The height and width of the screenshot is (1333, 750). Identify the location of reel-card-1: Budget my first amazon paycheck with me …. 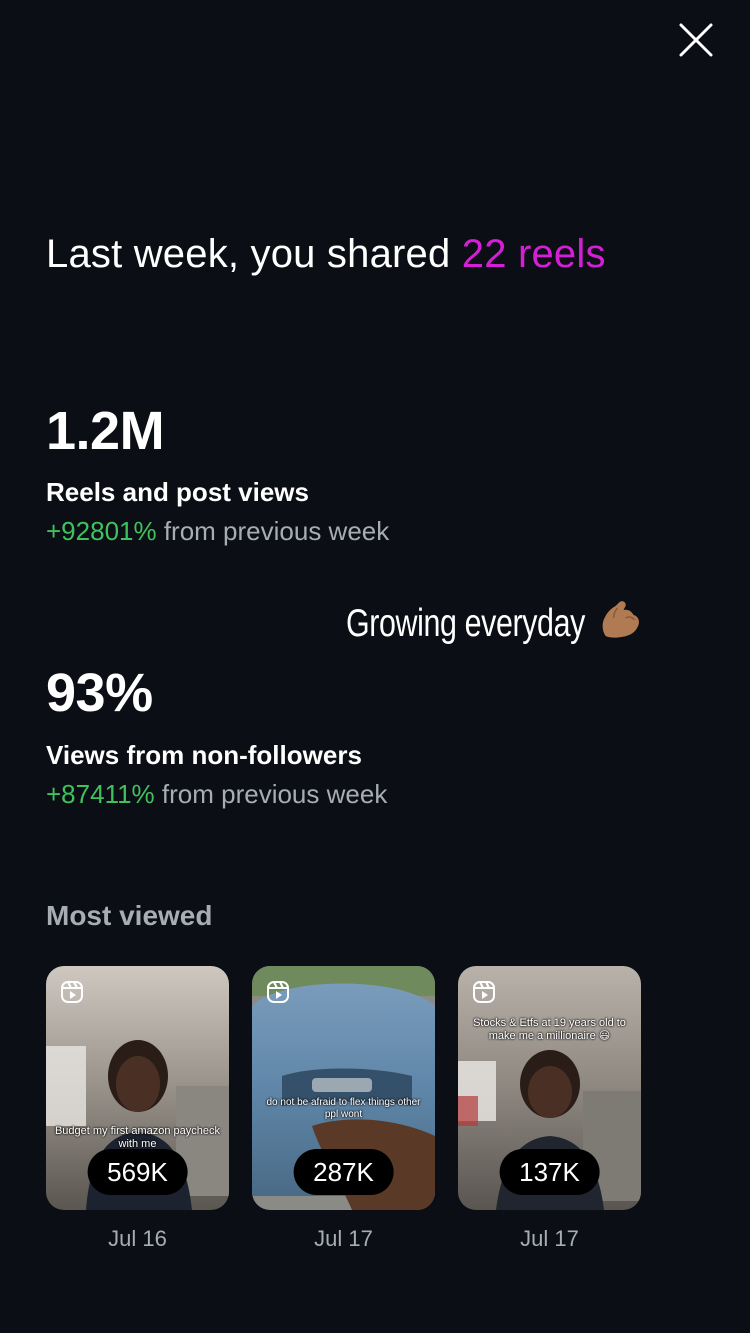
(137, 1088).